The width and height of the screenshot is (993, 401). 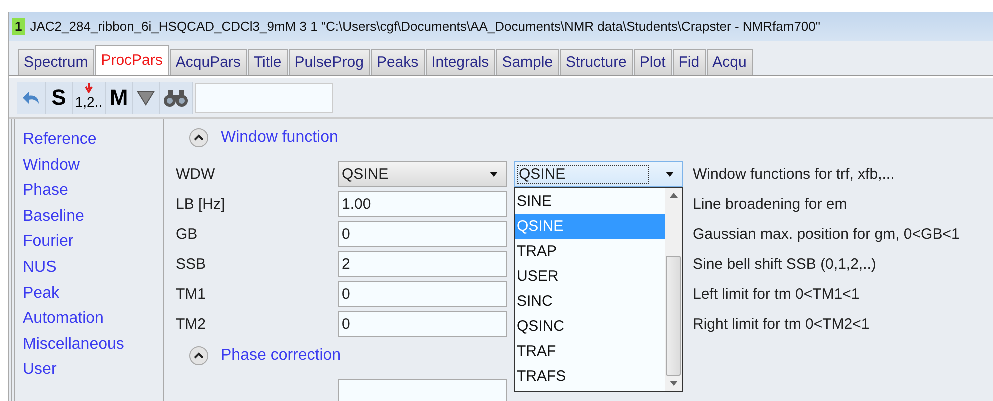 What do you see at coordinates (596, 62) in the screenshot?
I see `tab: Structure` at bounding box center [596, 62].